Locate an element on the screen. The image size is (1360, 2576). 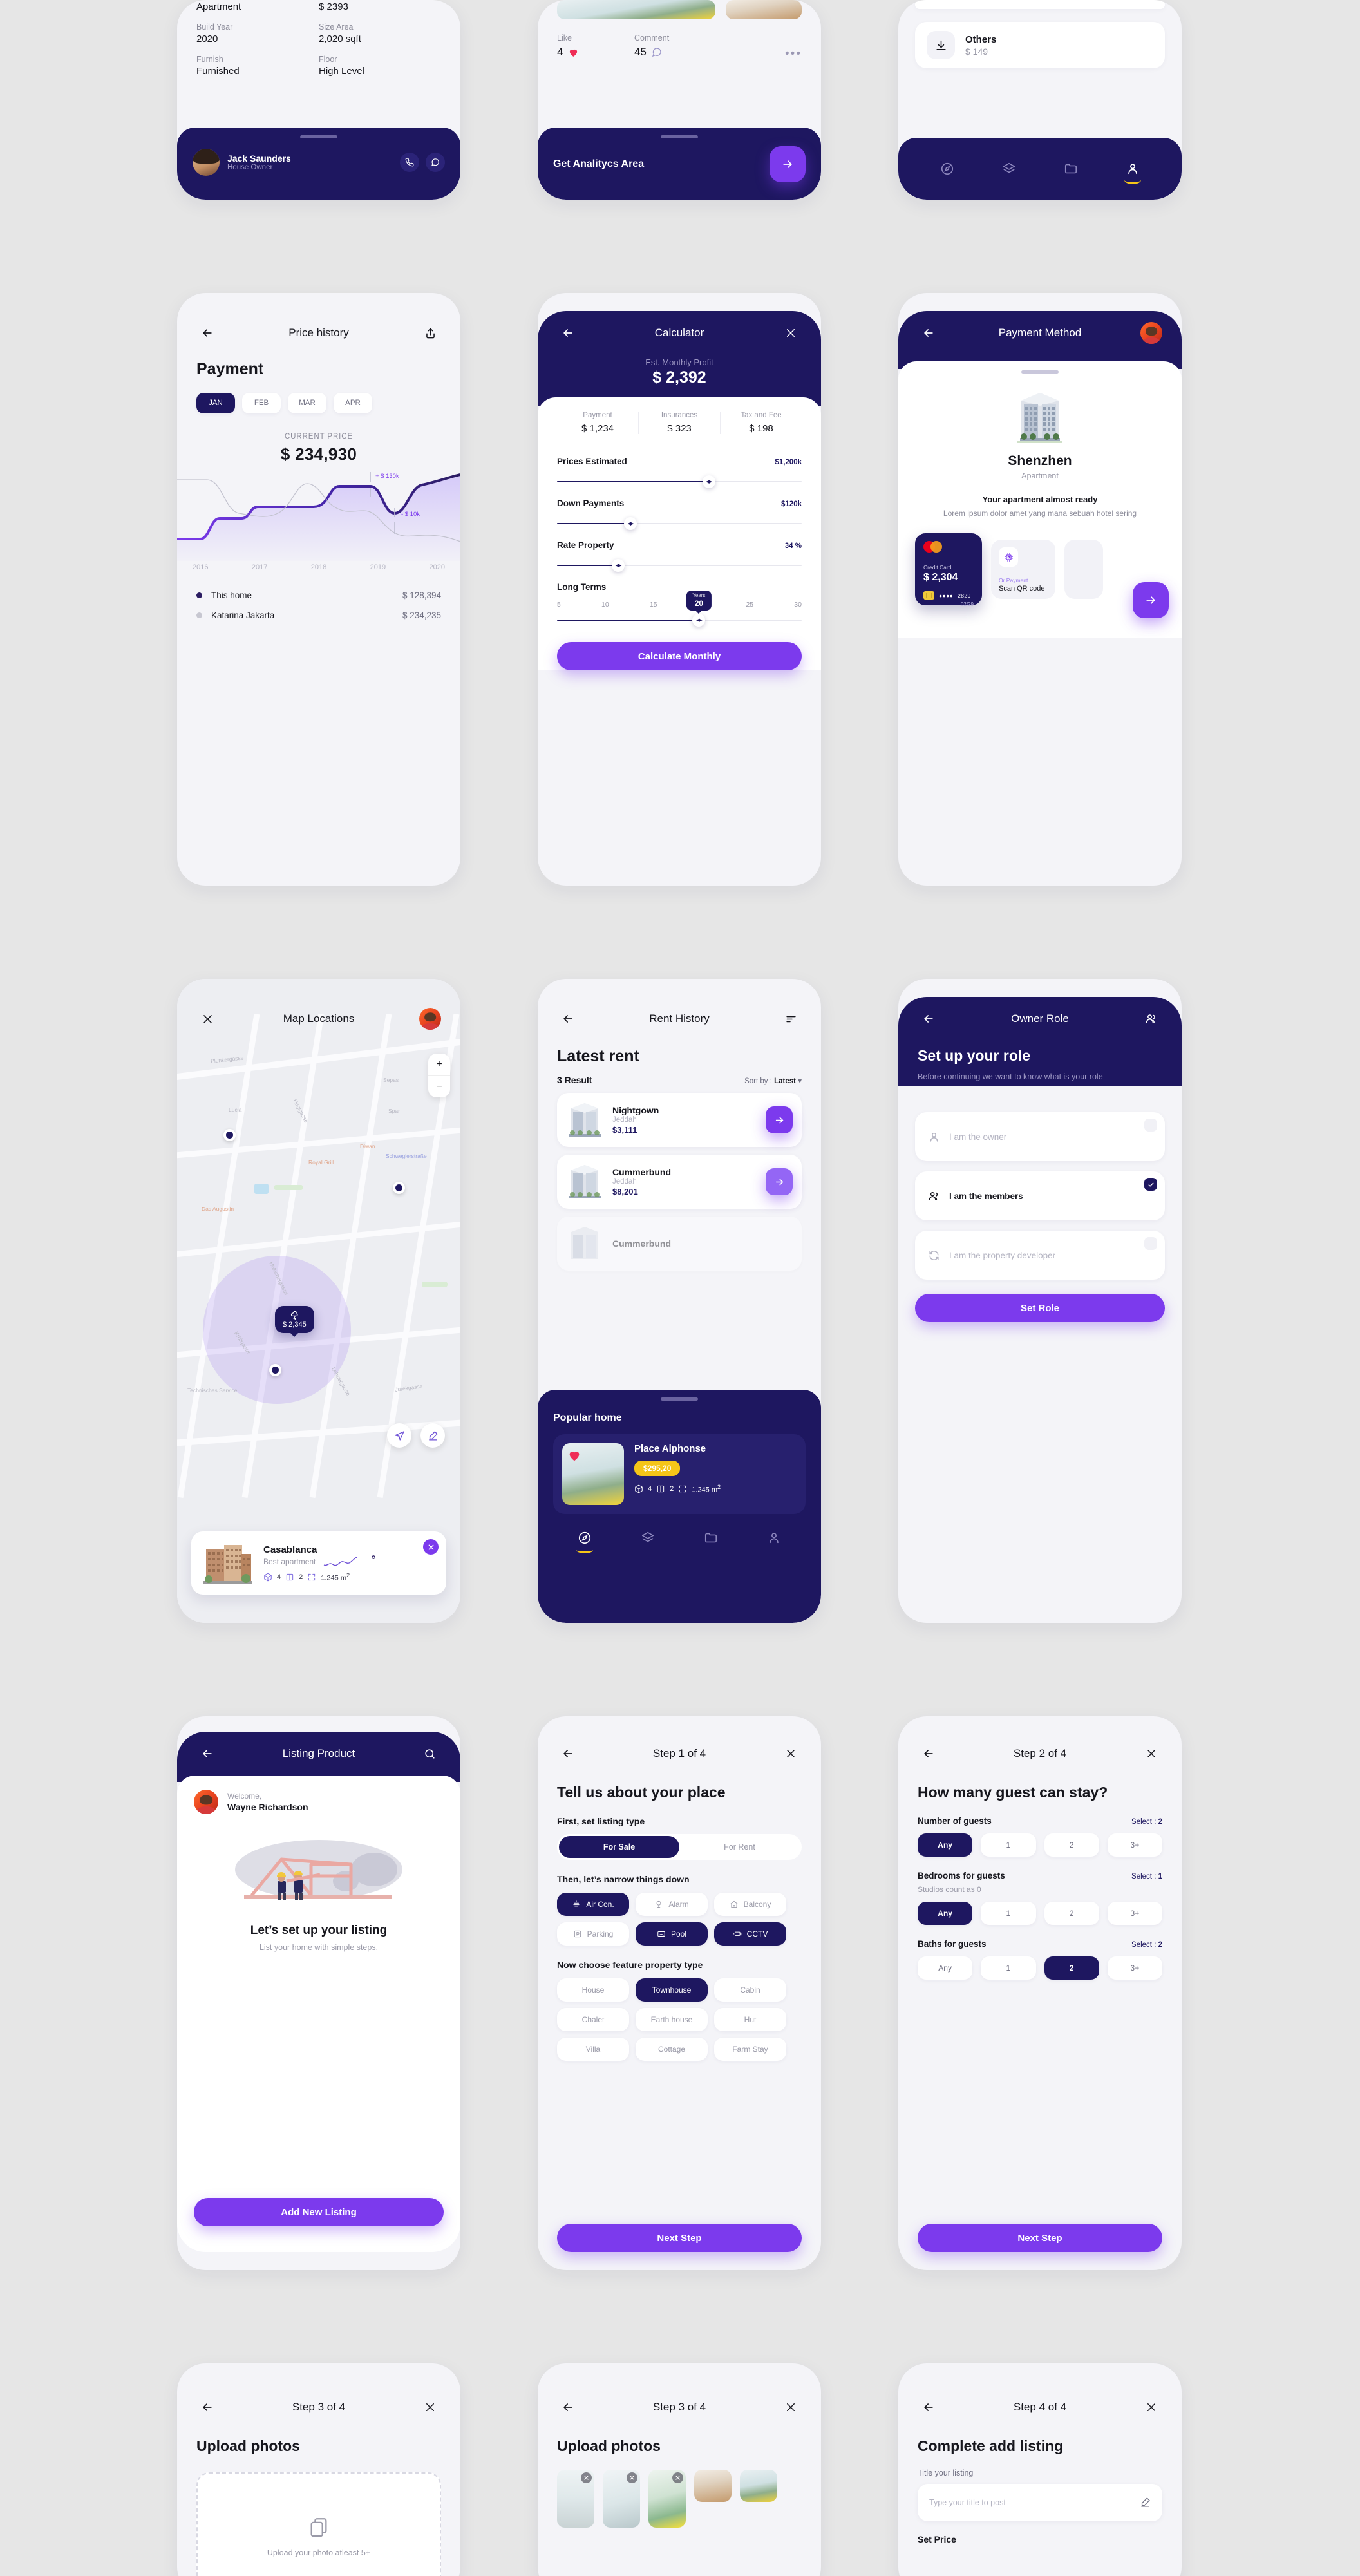
type-house: House is located at coordinates (593, 1990).